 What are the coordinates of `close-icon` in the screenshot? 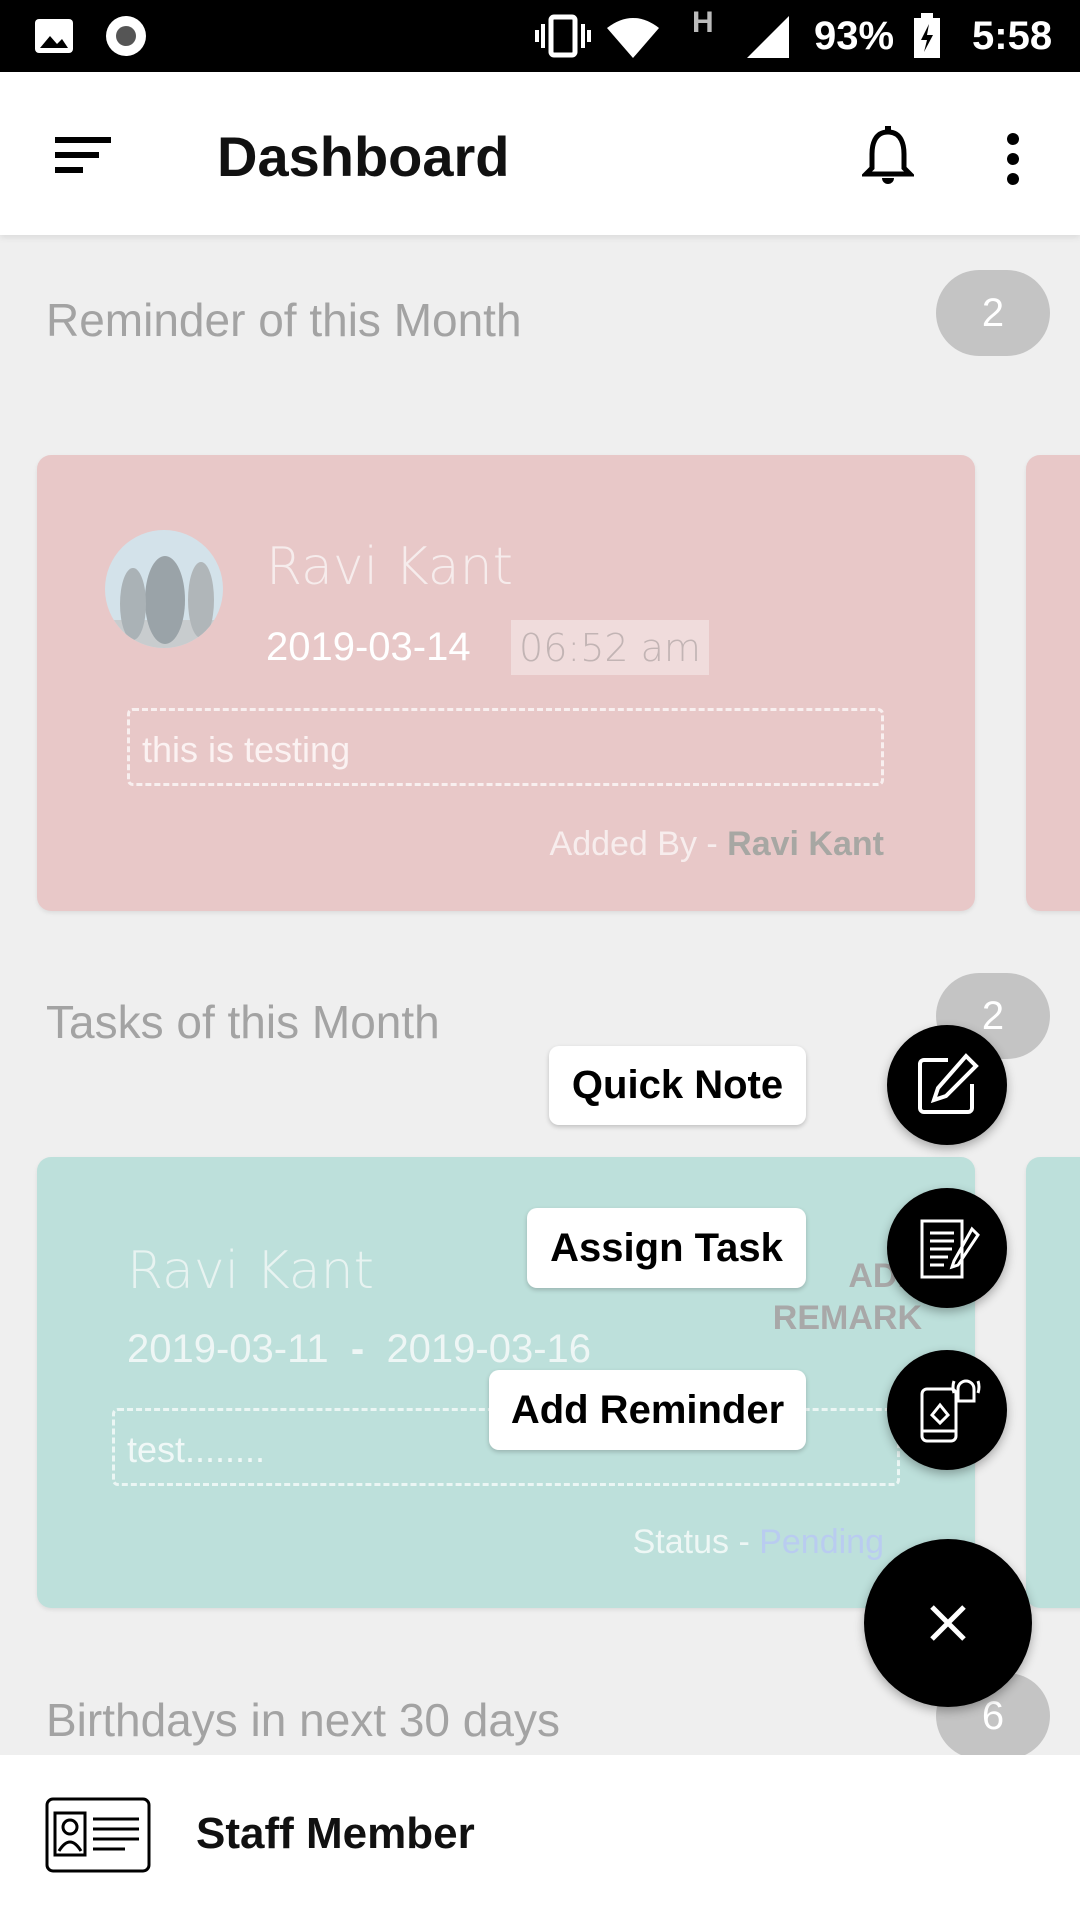 It's located at (948, 1623).